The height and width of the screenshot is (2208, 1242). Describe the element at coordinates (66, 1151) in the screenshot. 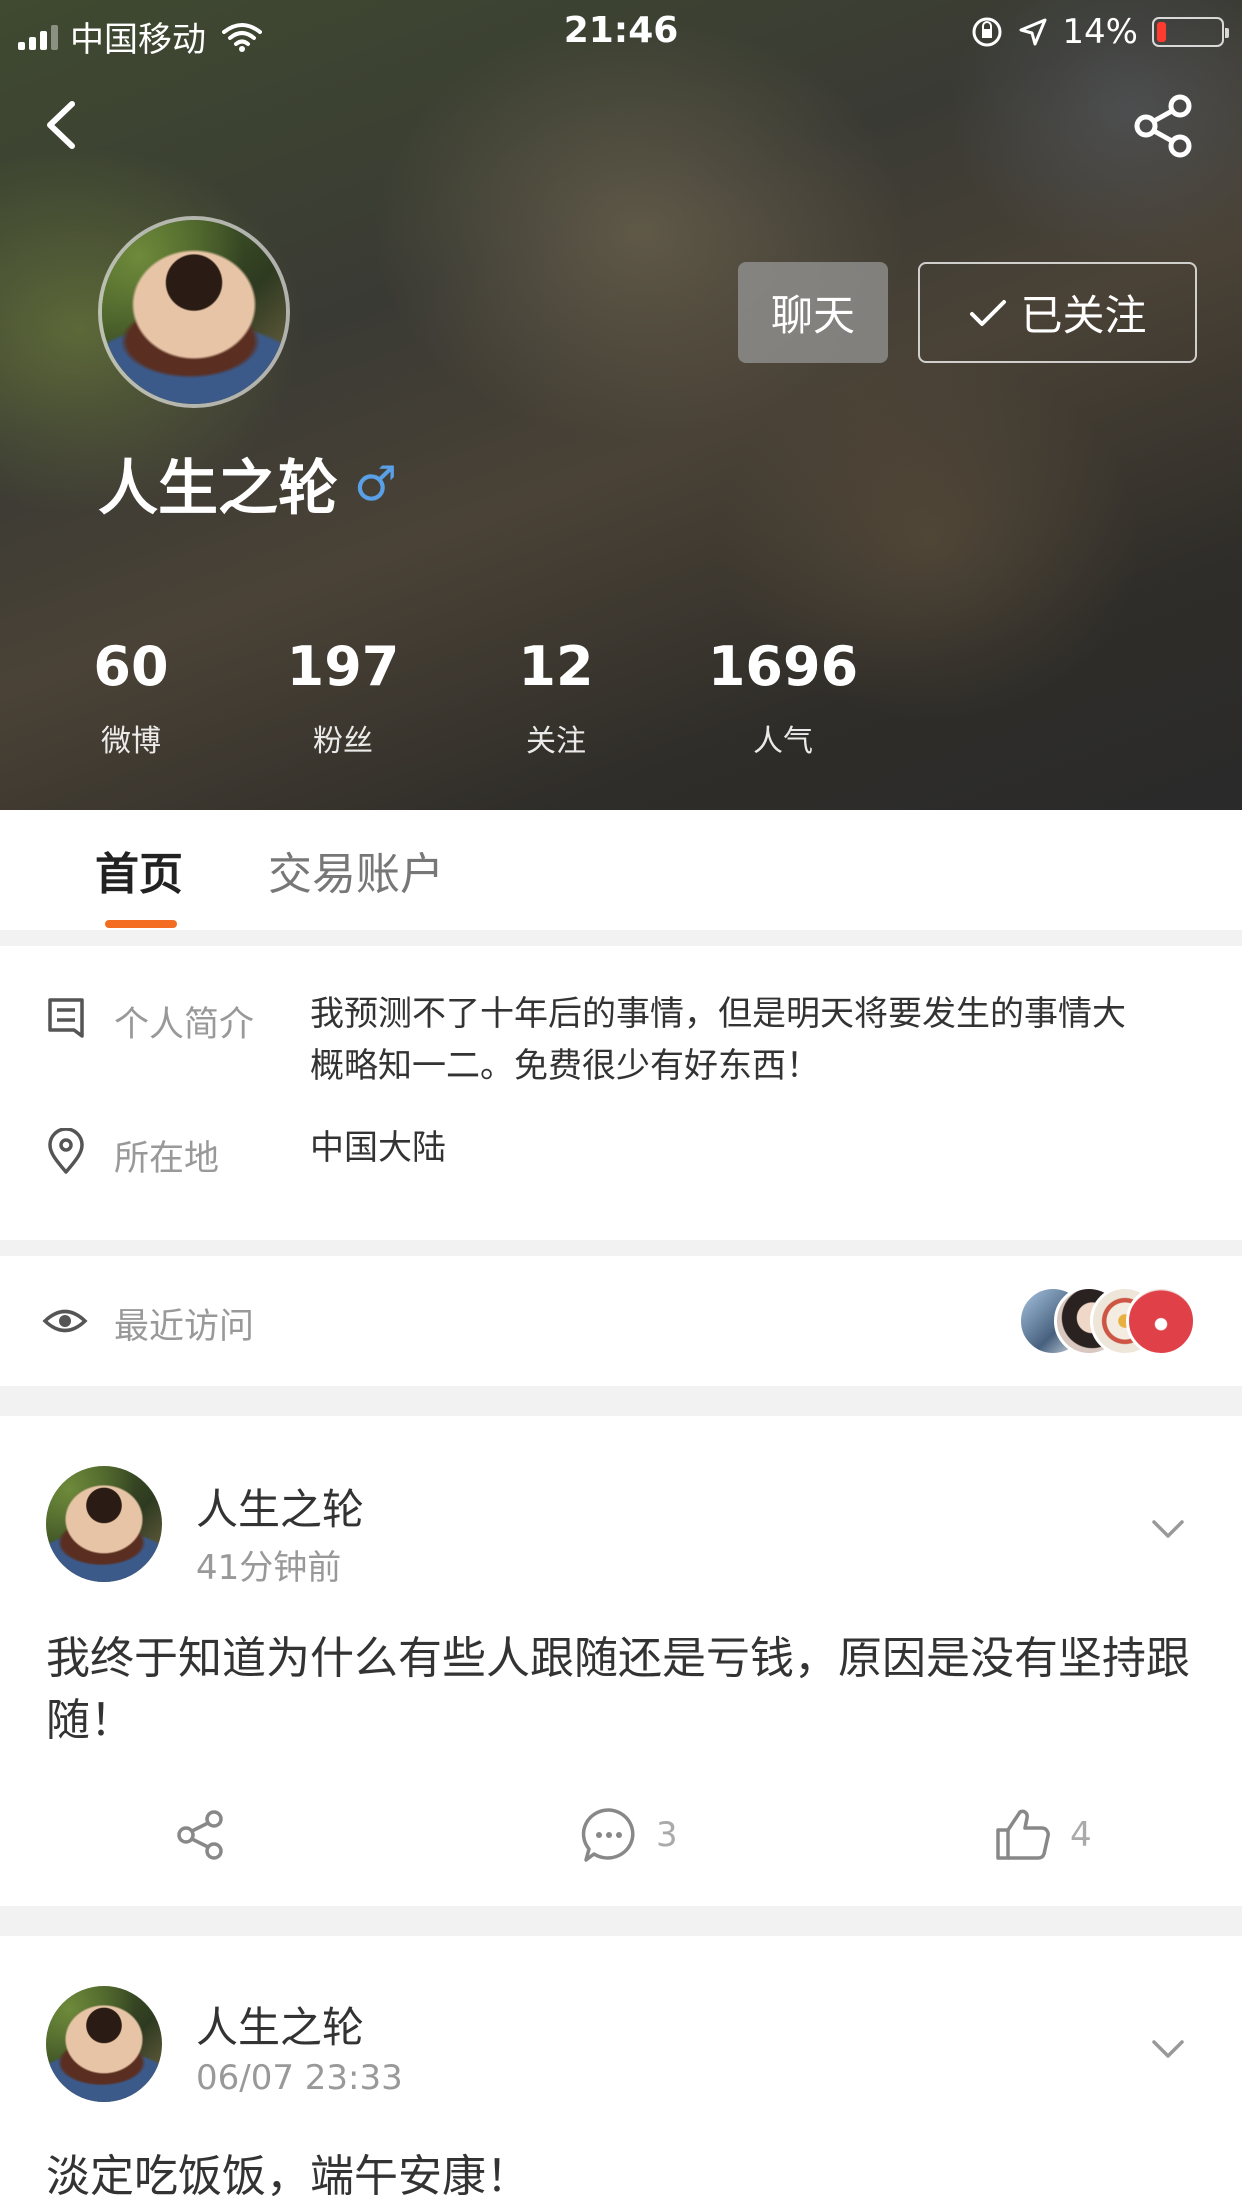

I see `location-icon` at that location.